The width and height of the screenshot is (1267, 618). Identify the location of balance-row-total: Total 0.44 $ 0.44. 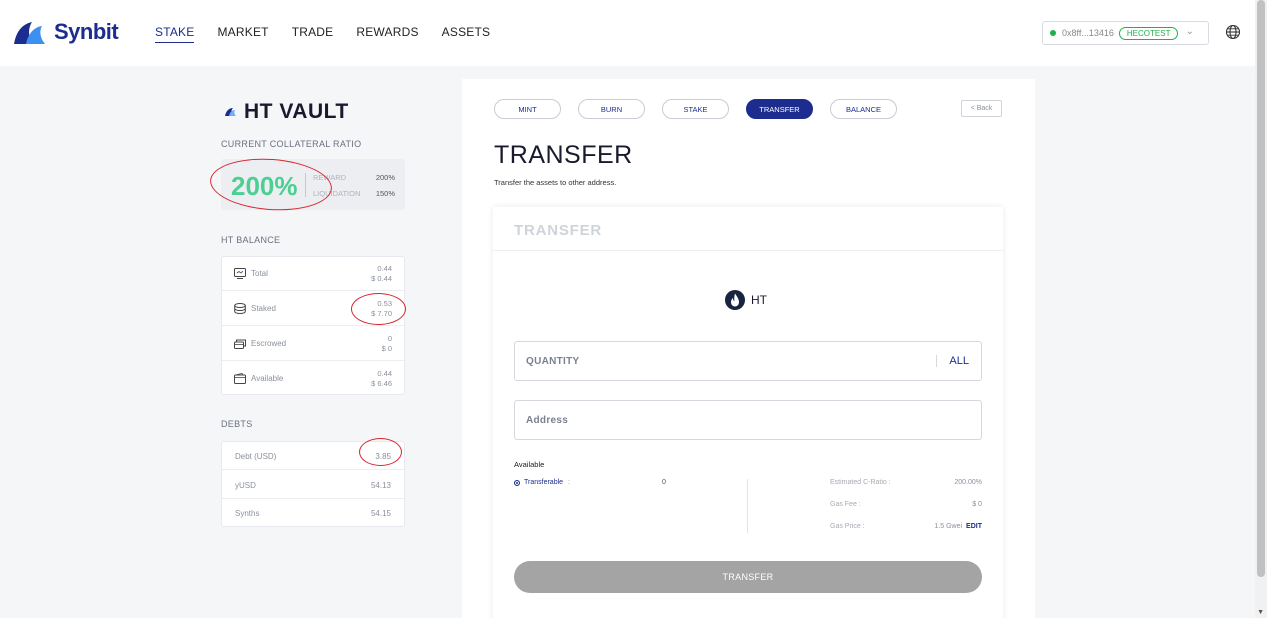
(313, 274).